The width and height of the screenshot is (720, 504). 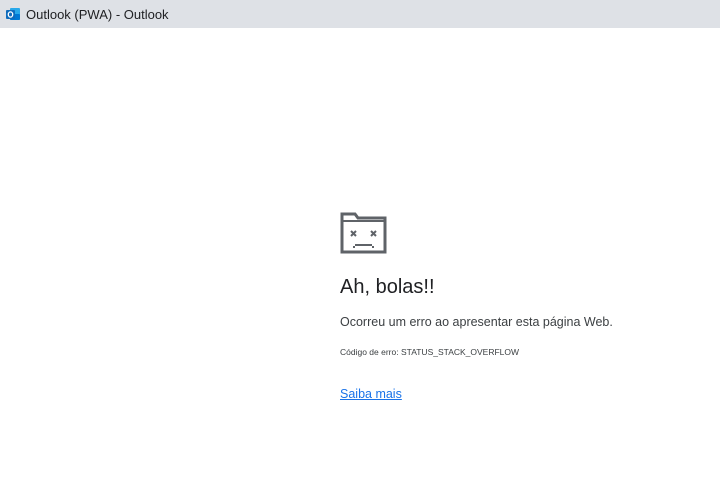 What do you see at coordinates (460, 352) in the screenshot?
I see `error-code-value: STATUS_STACK_OVERFLOW` at bounding box center [460, 352].